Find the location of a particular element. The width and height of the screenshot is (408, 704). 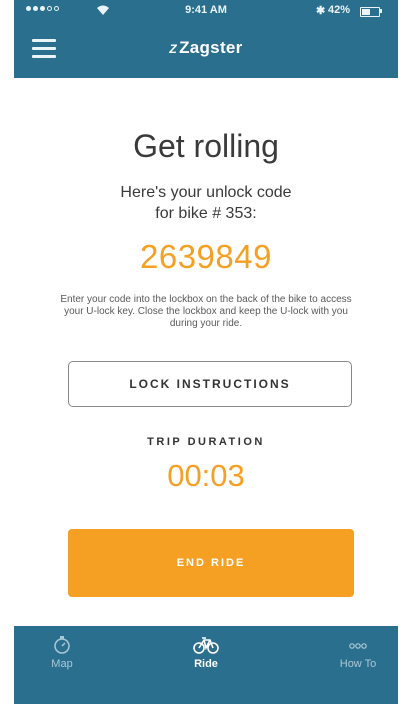

tab-label-map: Map is located at coordinates (62, 664).